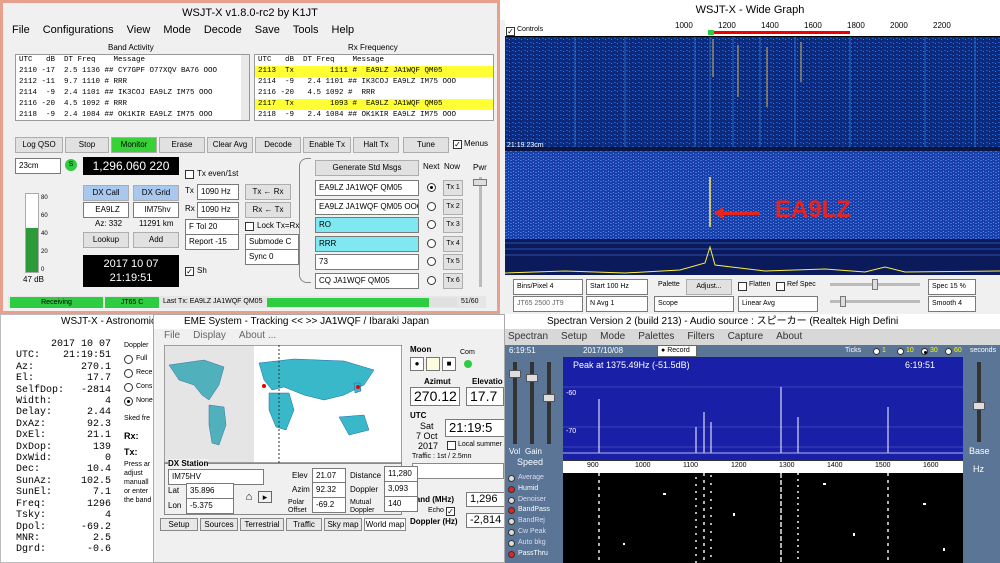 This screenshot has height=563, width=1000. I want to click on tab-terrestrial: Terrestrial, so click(262, 524).